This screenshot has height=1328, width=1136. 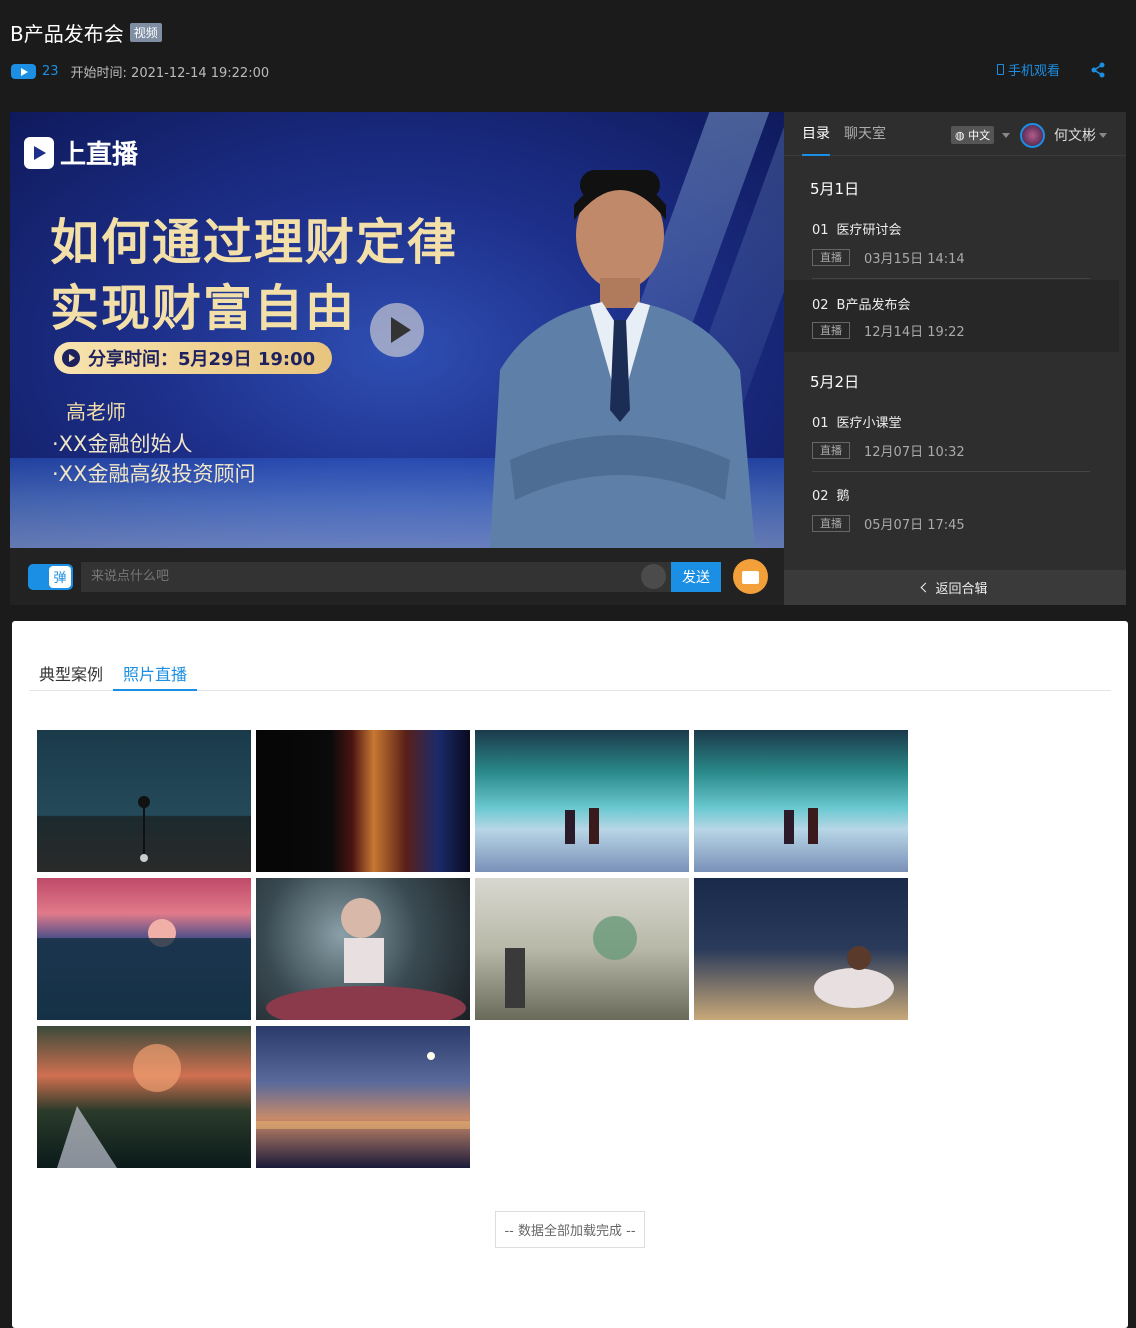 I want to click on language-label: 中文, so click(x=979, y=135).